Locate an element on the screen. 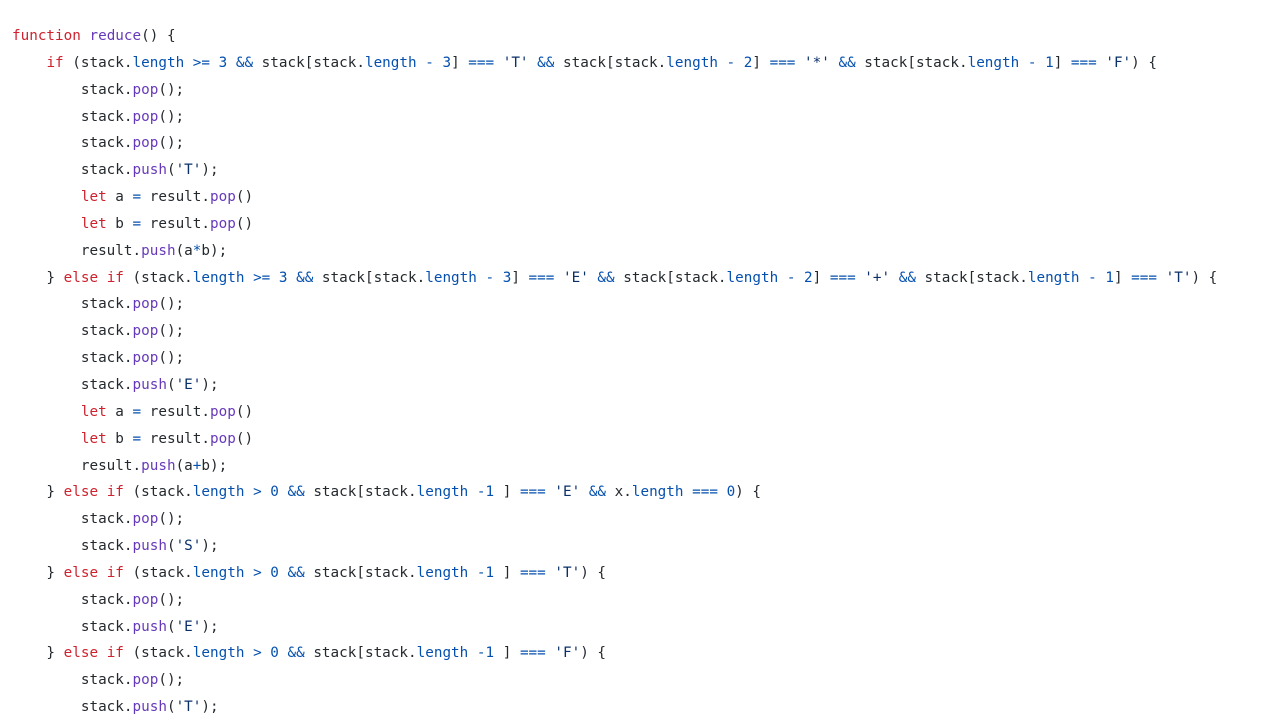 The width and height of the screenshot is (1280, 720). code-token-keyword: function is located at coordinates (46, 36).